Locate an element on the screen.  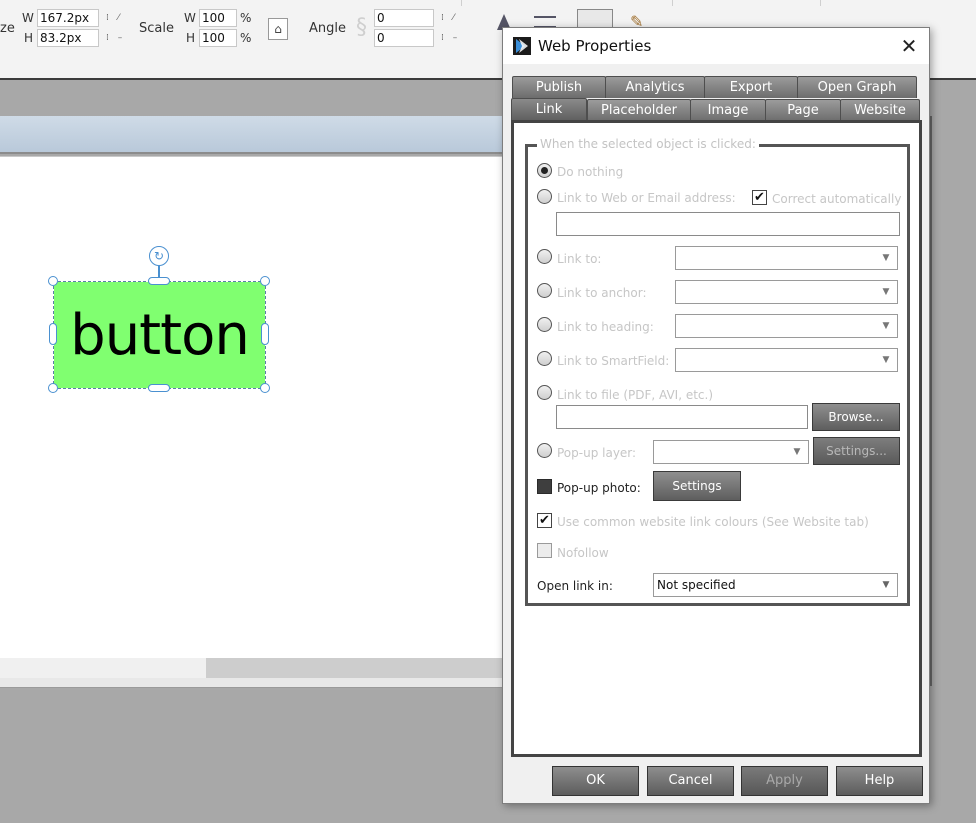
angle-input-1: 0 is located at coordinates (404, 18).